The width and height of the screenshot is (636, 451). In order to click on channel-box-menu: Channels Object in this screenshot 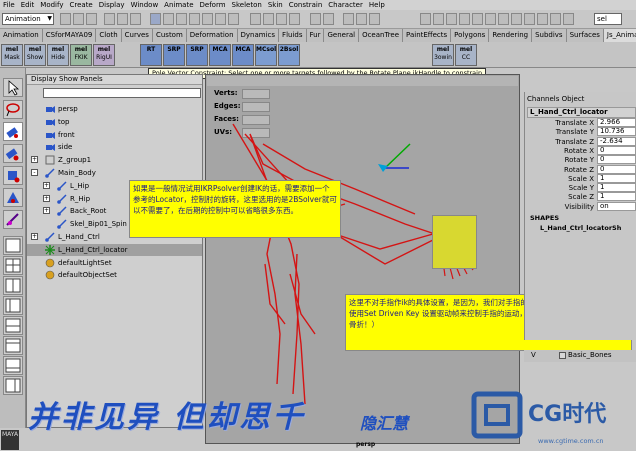, I will do `click(555, 99)`.